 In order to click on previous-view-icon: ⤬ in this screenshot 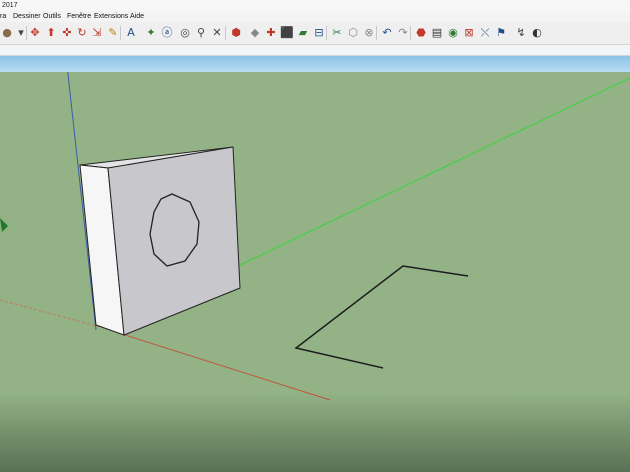, I will do `click(485, 33)`.